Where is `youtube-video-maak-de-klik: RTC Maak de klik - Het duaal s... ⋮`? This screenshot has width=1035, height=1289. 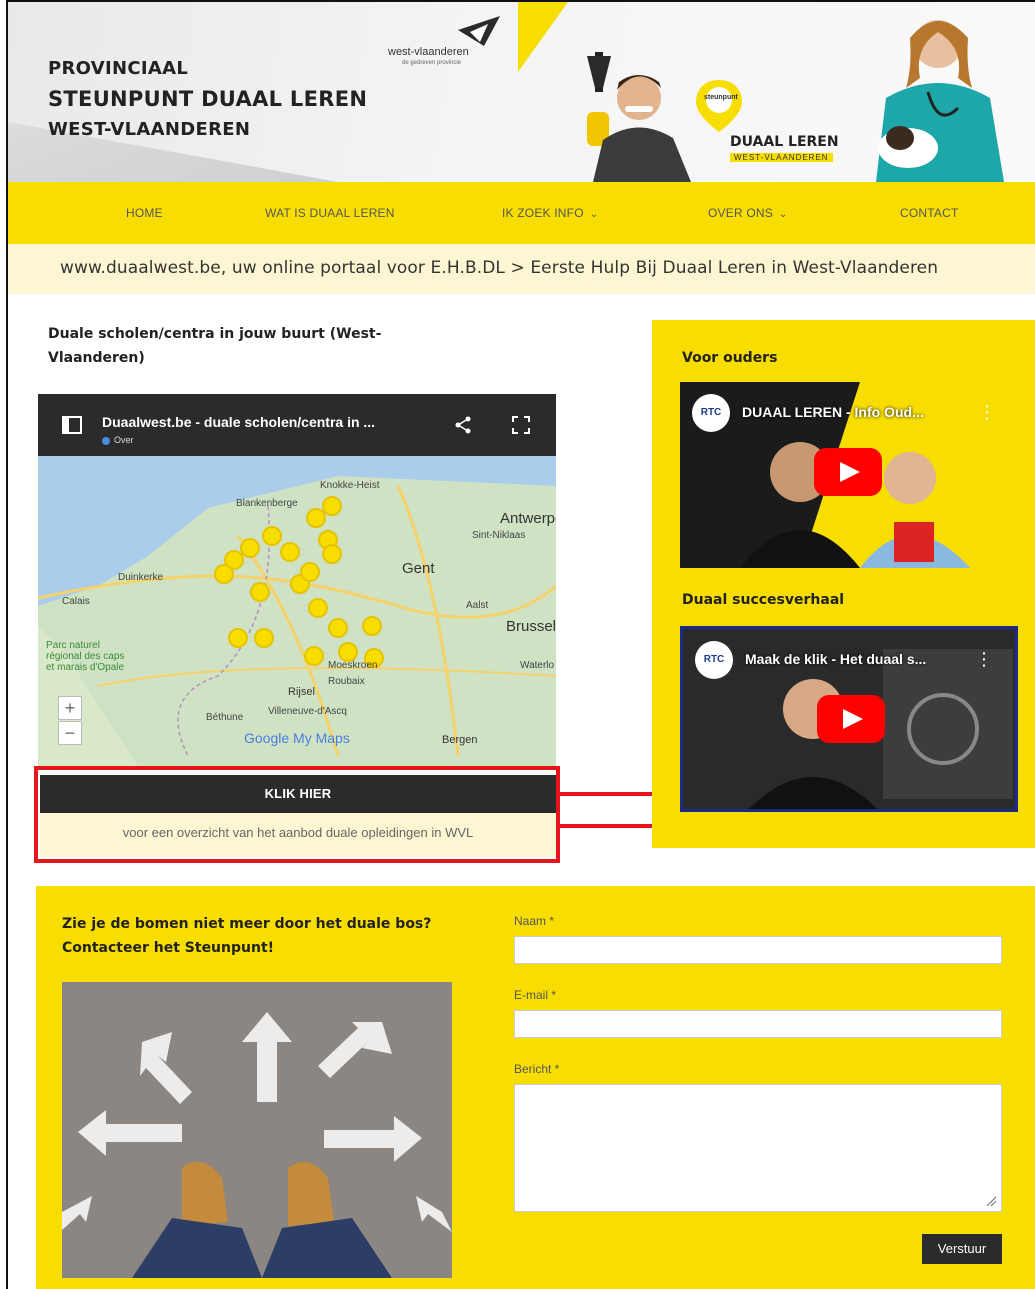 youtube-video-maak-de-klik: RTC Maak de klik - Het duaal s... ⋮ is located at coordinates (849, 719).